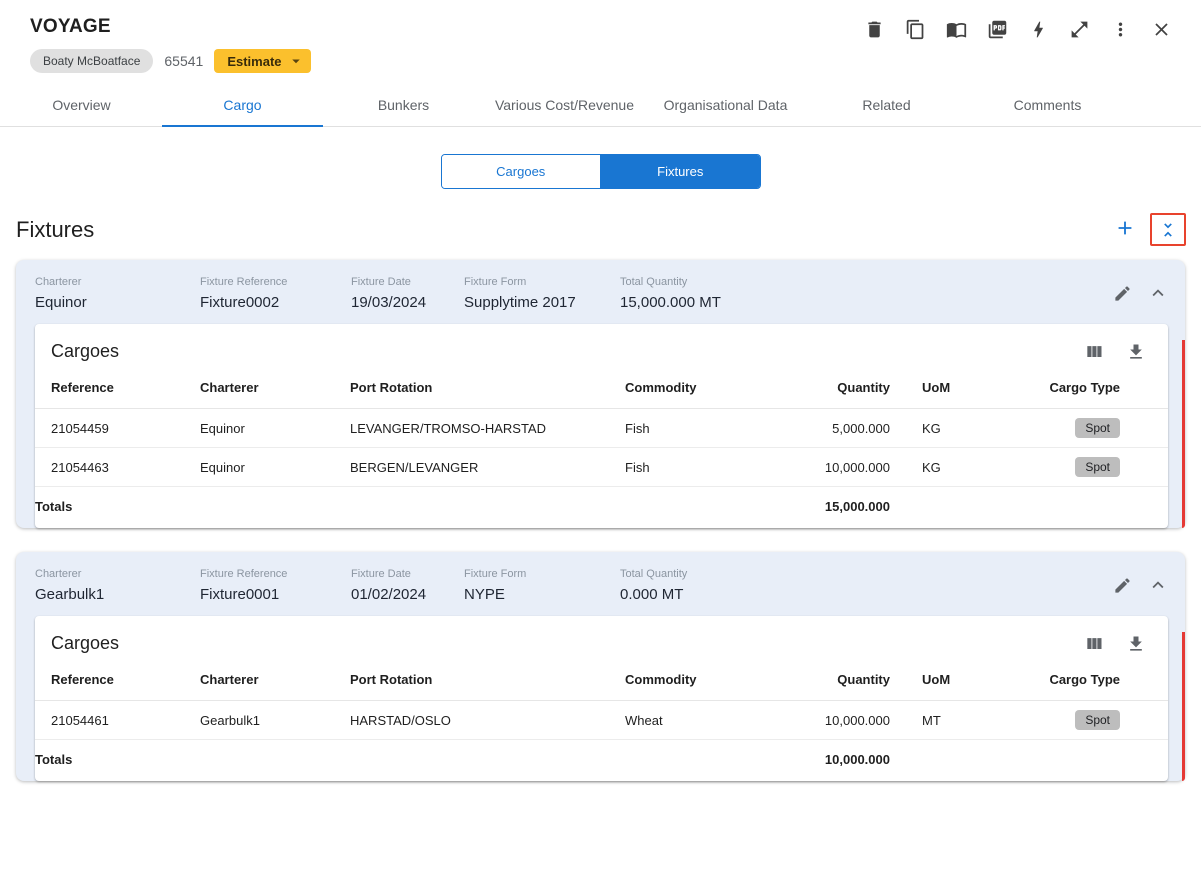 Image resolution: width=1201 pixels, height=874 pixels. What do you see at coordinates (1038, 29) in the screenshot?
I see `bolt-button` at bounding box center [1038, 29].